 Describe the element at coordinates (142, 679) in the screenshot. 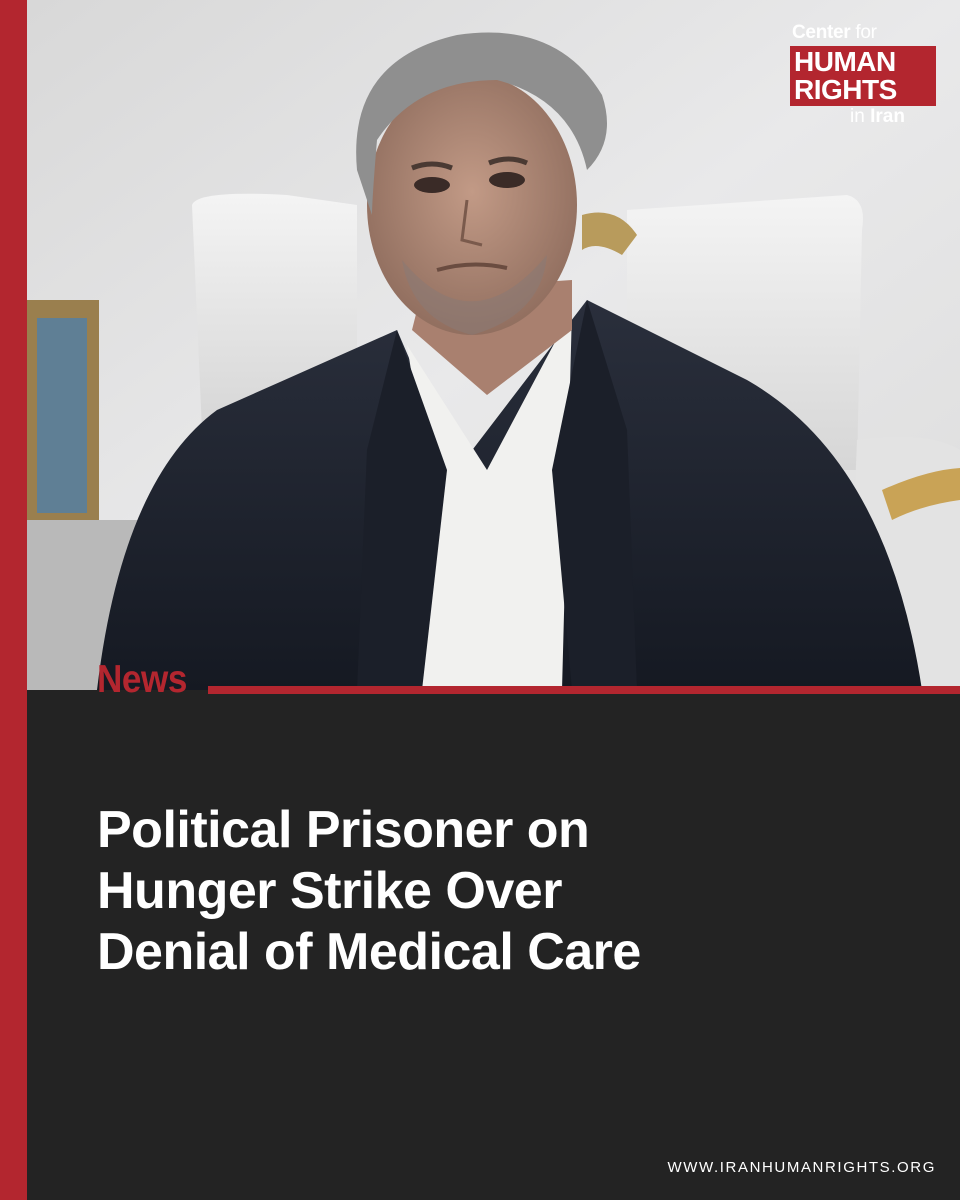

I see `category-label: News` at that location.